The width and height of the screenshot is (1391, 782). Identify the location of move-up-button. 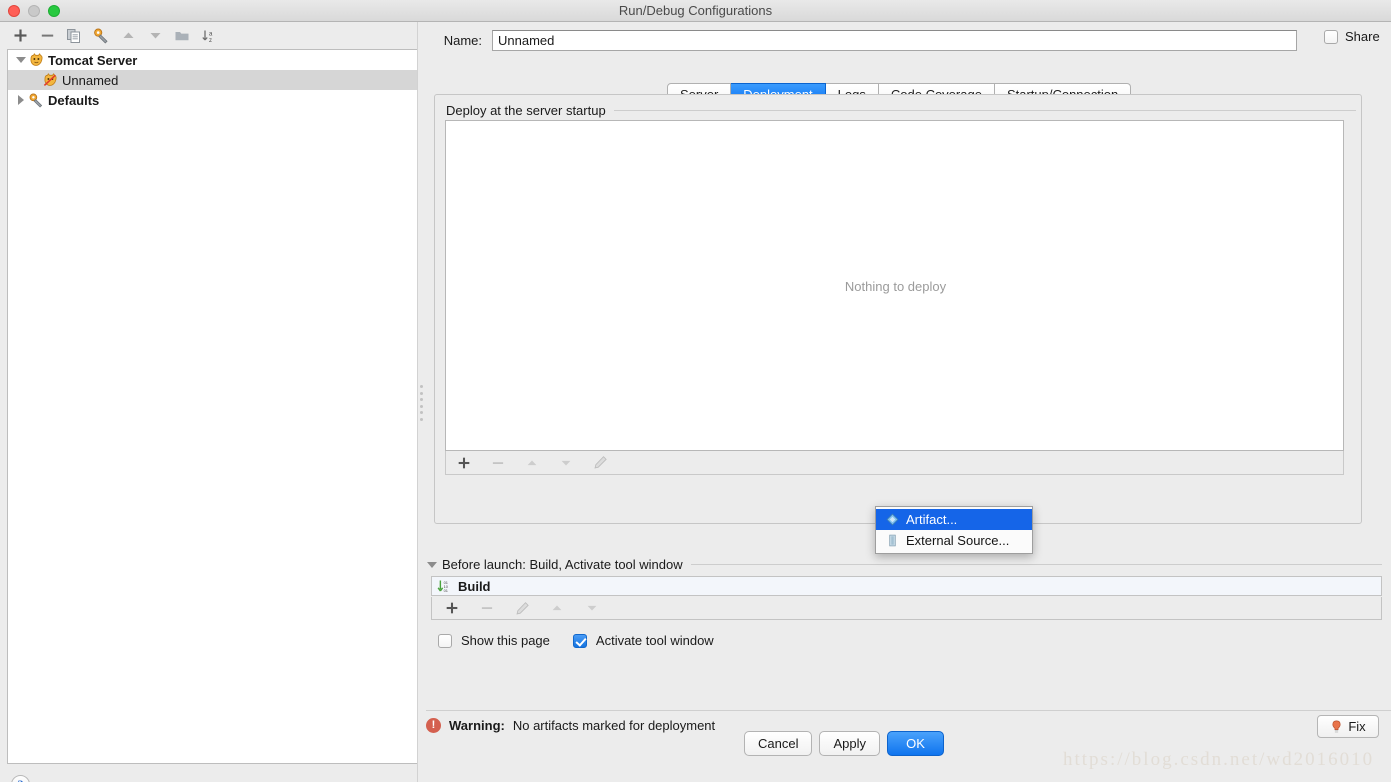
(128, 36).